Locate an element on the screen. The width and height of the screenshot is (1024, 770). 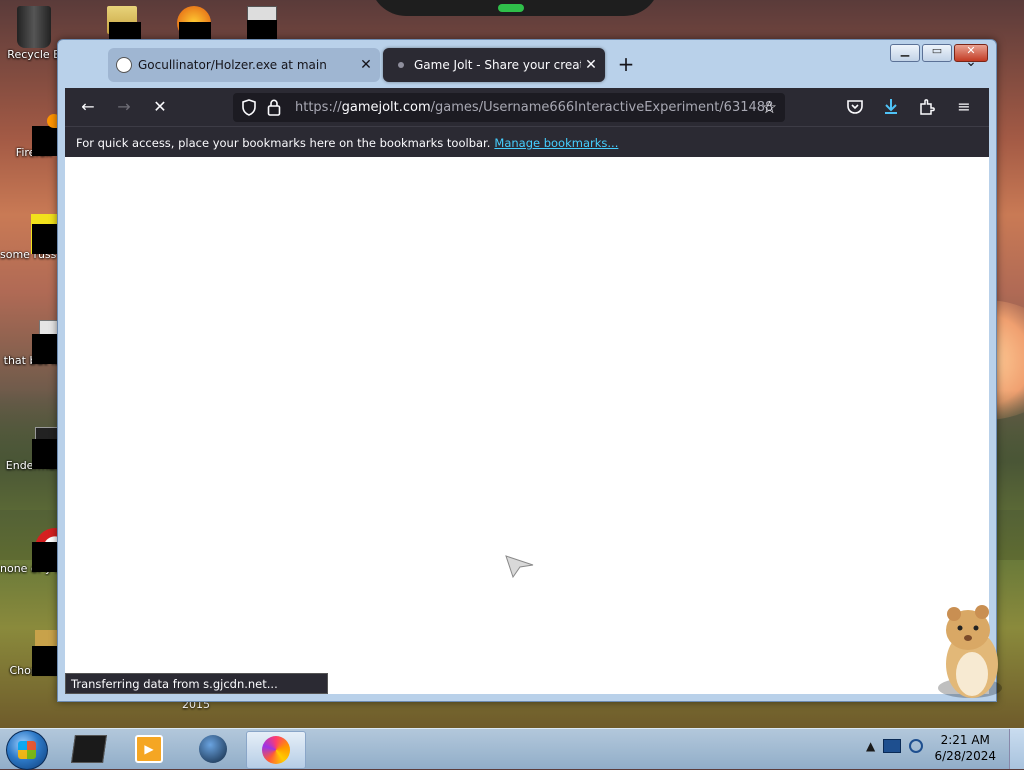
download-icon is located at coordinates (891, 106).